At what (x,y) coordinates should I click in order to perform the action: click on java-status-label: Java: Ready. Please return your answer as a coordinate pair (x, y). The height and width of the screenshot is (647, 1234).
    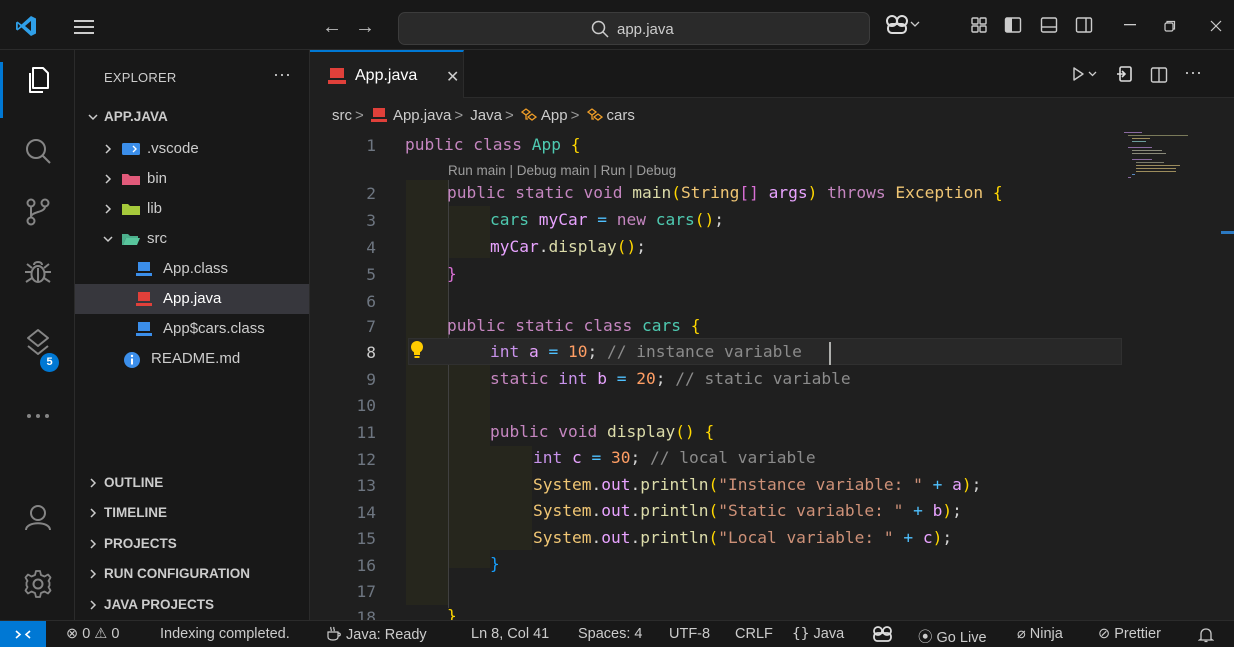
    Looking at the image, I should click on (386, 635).